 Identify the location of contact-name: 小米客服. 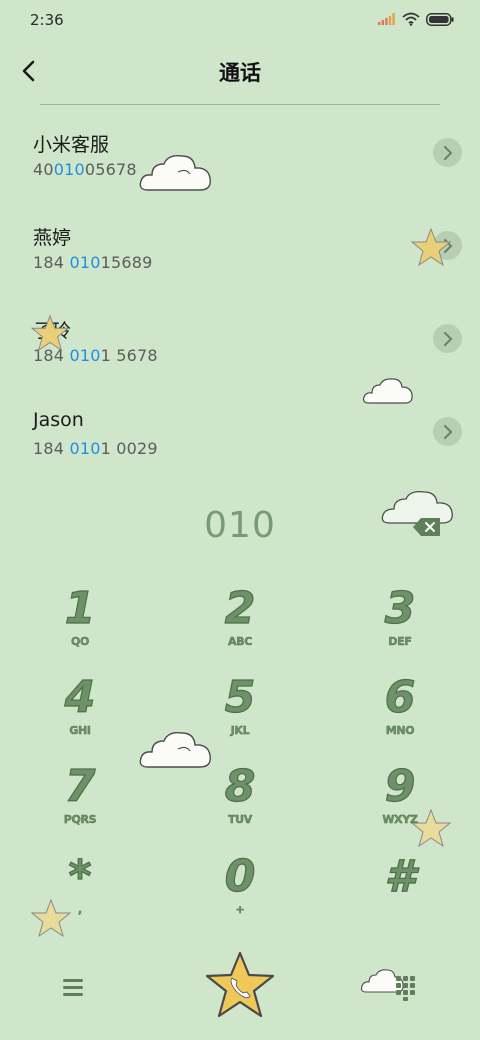
(71, 145).